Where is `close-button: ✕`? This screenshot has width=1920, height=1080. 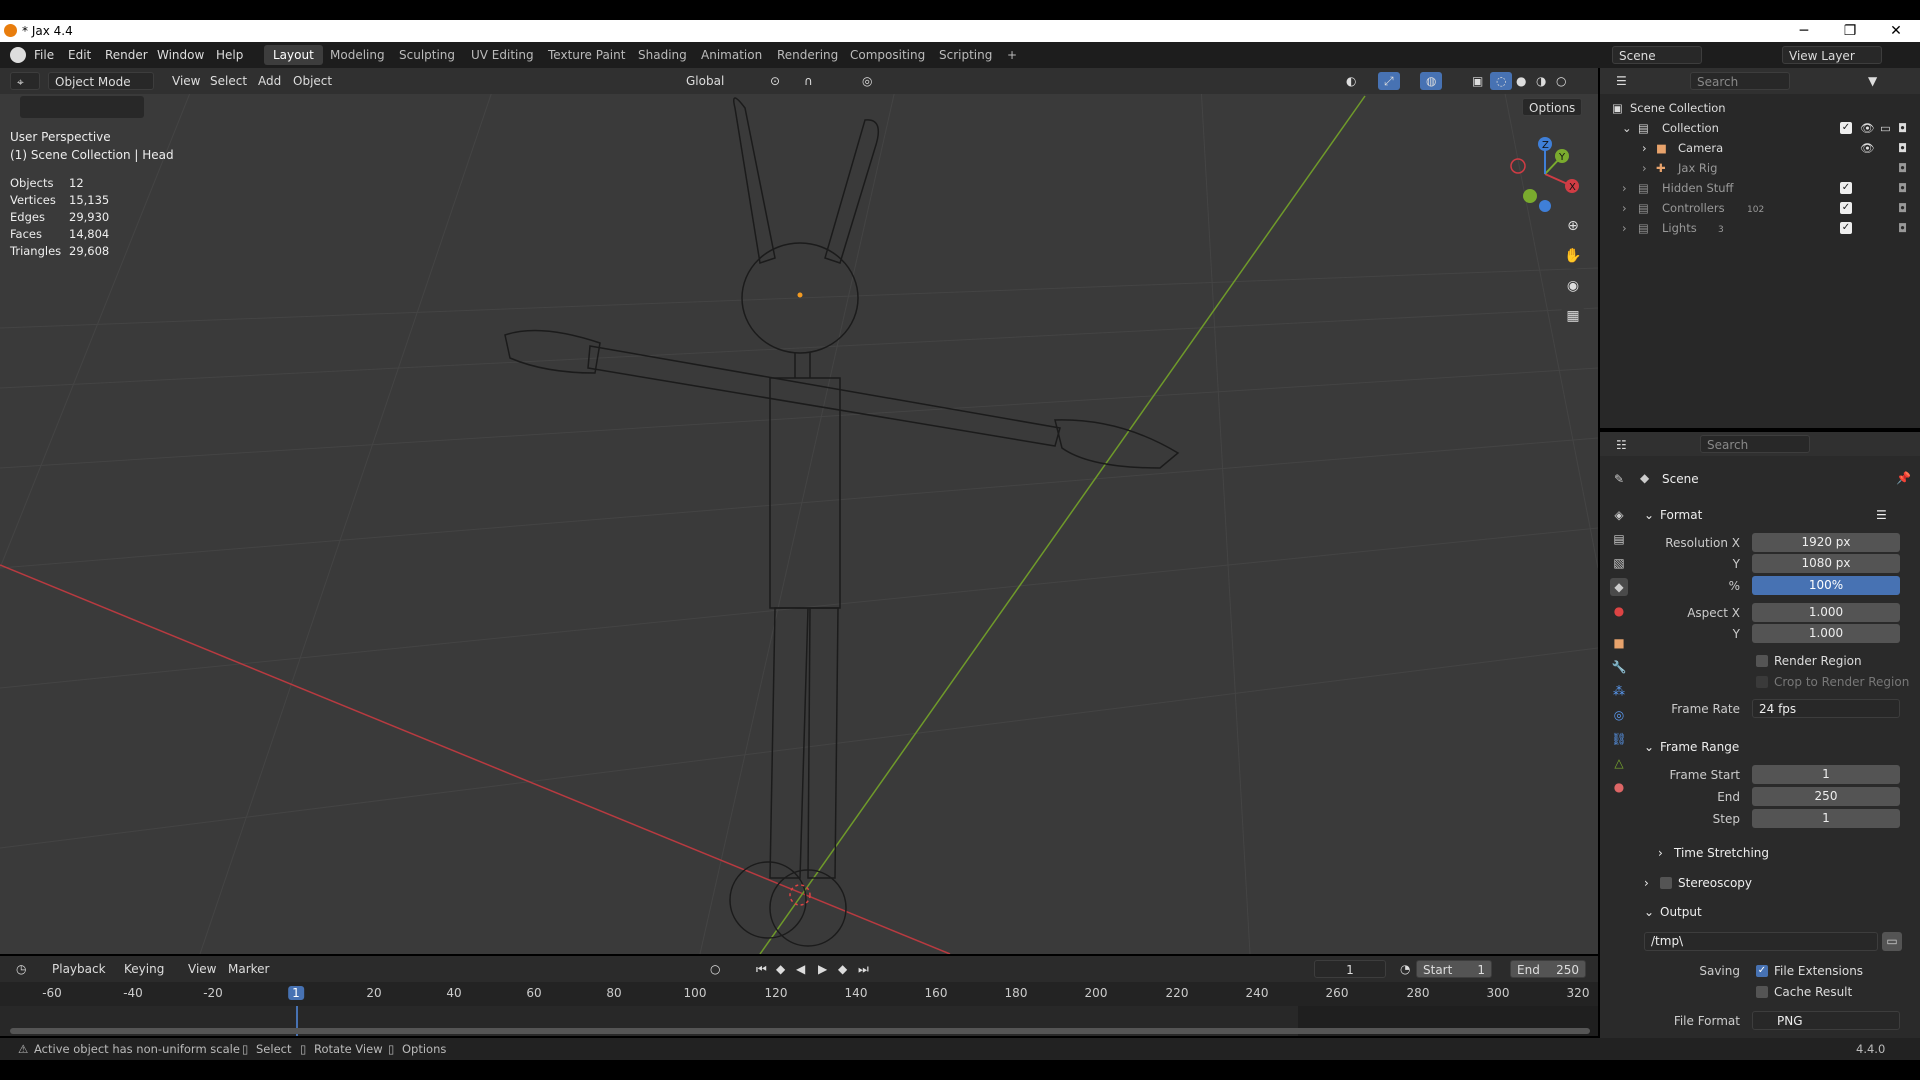
close-button: ✕ is located at coordinates (1896, 31).